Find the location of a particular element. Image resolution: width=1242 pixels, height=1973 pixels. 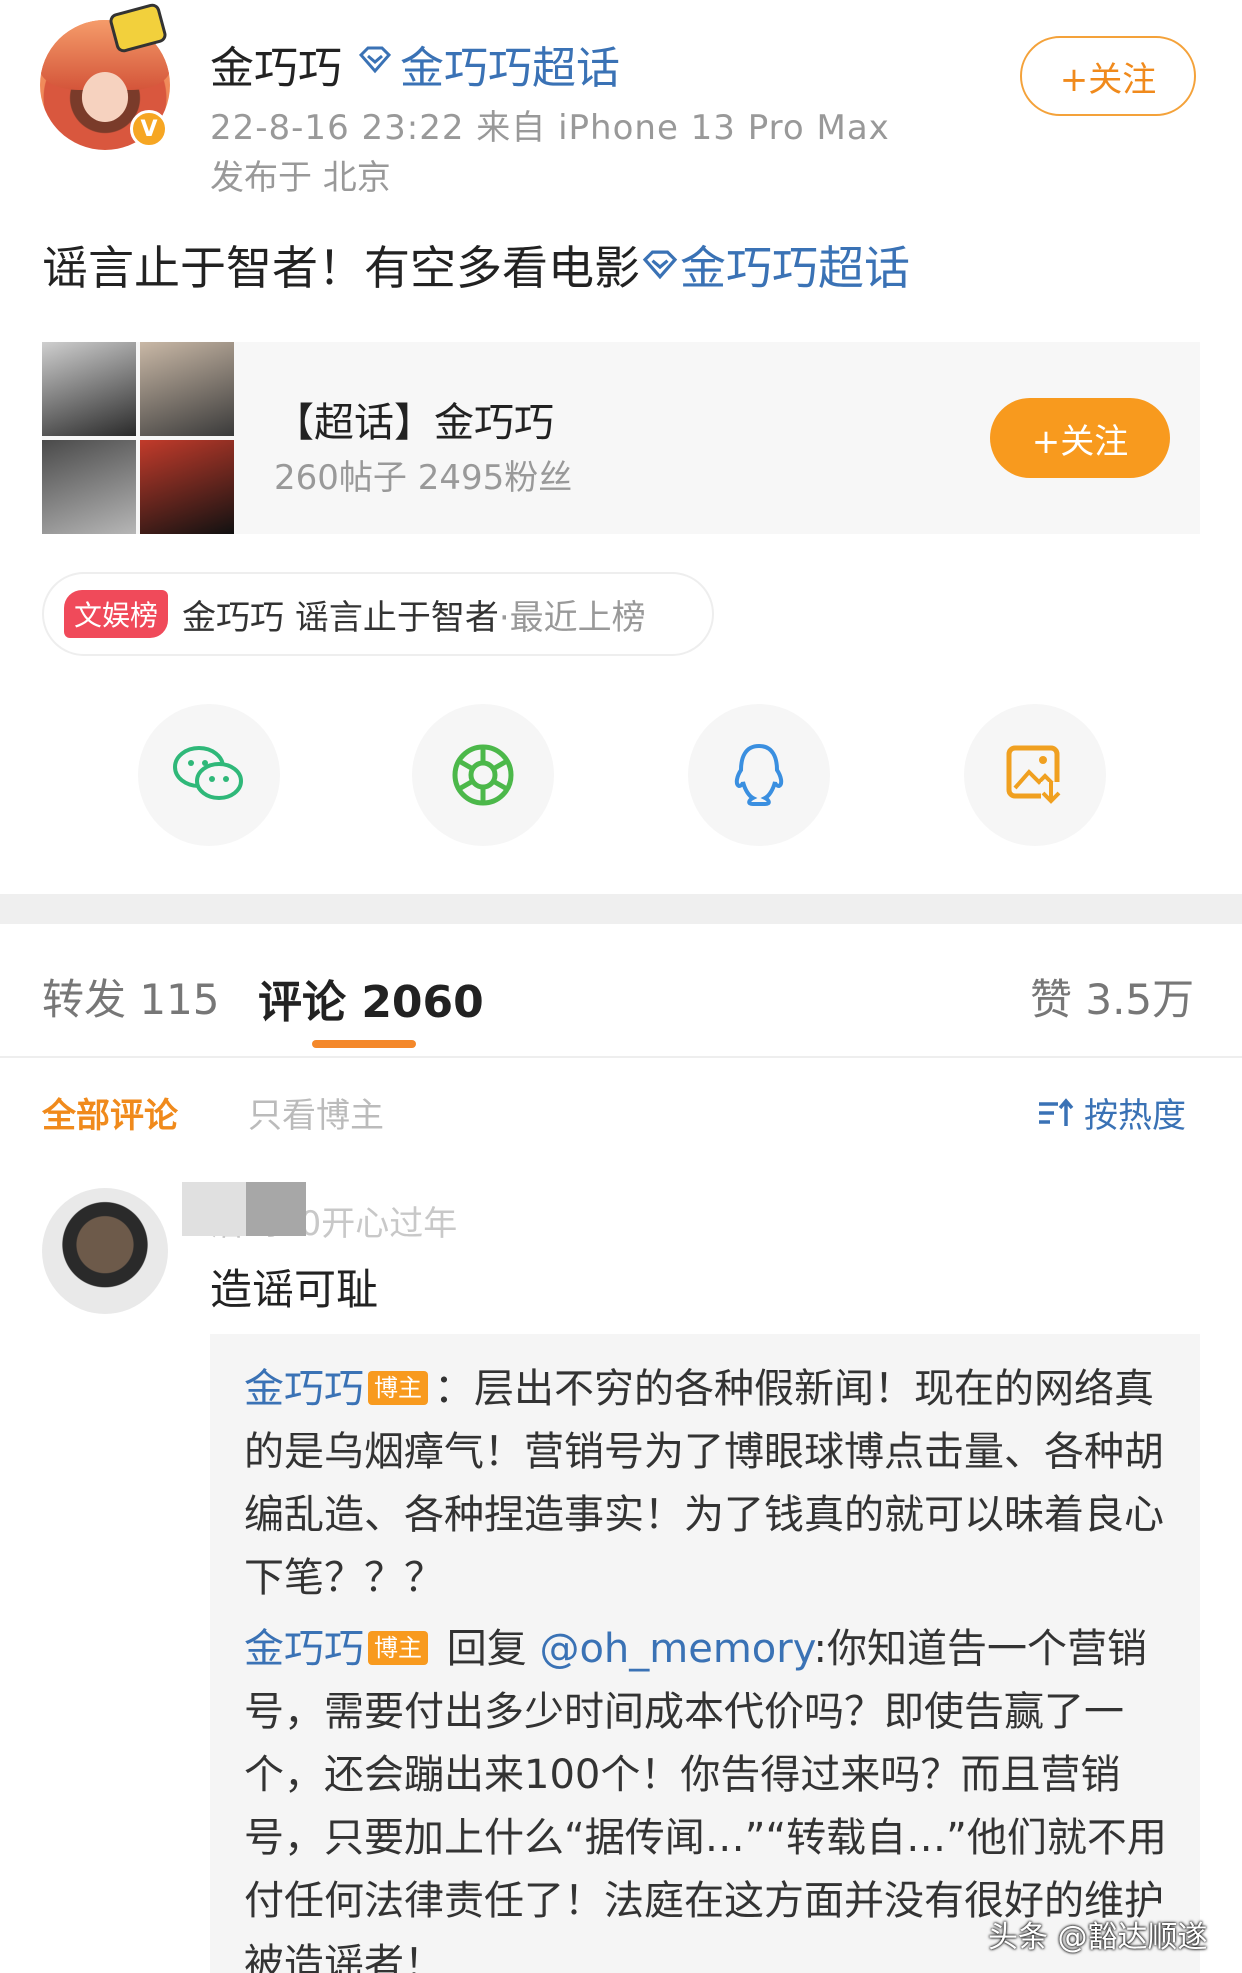

post-meta: 22-8-16 23:22 来自 iPhone 13 Pro Max is located at coordinates (550, 128).